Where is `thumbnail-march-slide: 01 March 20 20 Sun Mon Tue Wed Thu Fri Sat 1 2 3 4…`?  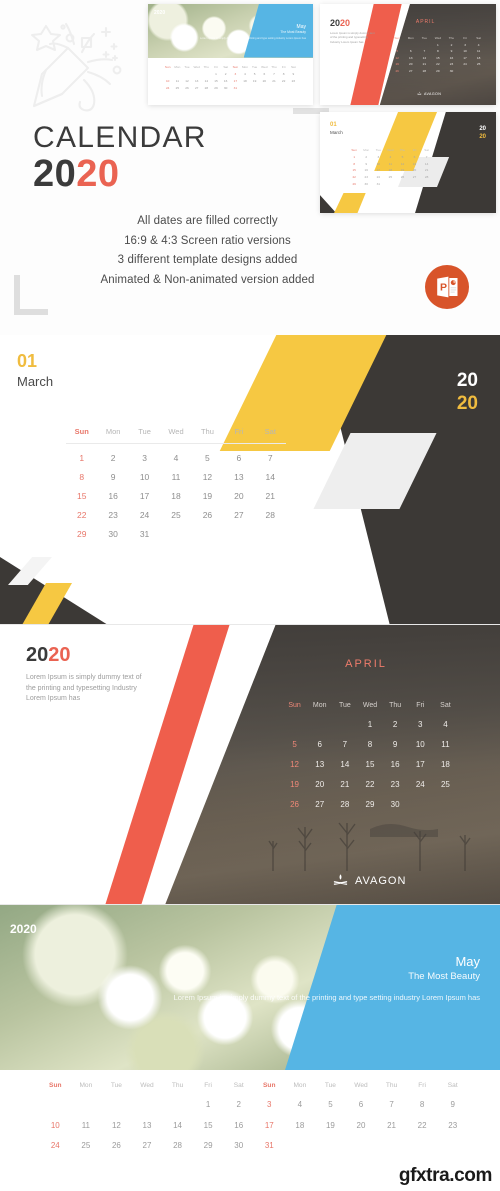 thumbnail-march-slide: 01 March 20 20 Sun Mon Tue Wed Thu Fri Sat 1 2 3 4… is located at coordinates (408, 162).